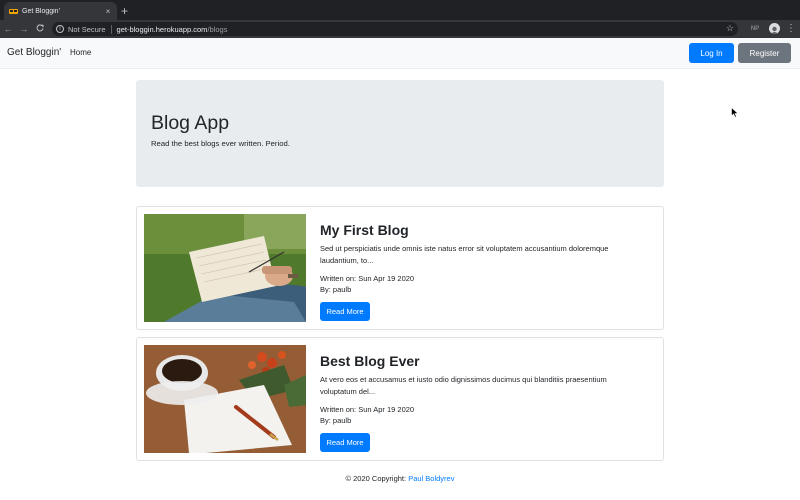 Image resolution: width=800 pixels, height=500 pixels. I want to click on mouse-cursor-icon, so click(735, 112).